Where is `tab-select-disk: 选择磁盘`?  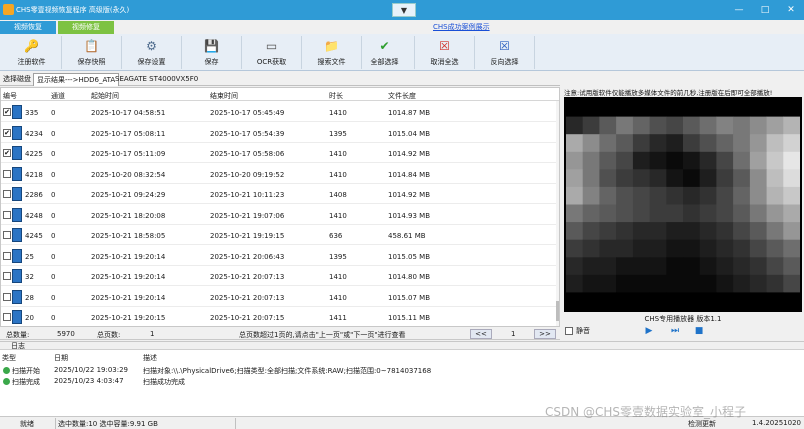 tab-select-disk: 选择磁盘 is located at coordinates (17, 79).